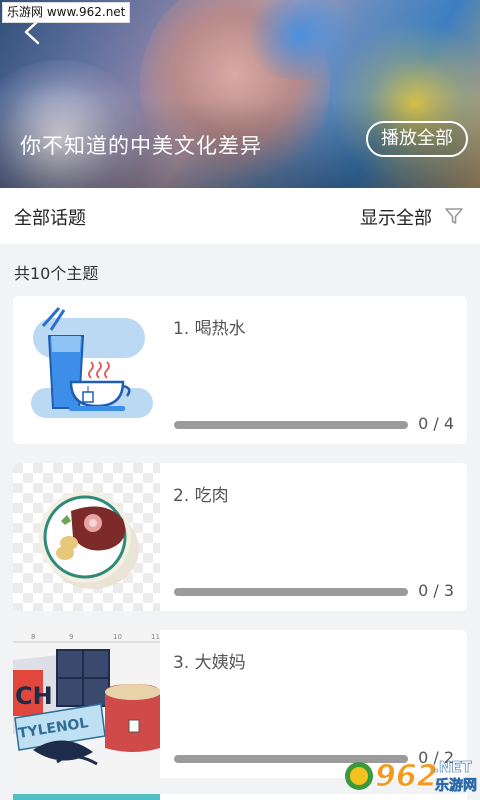  What do you see at coordinates (33, 637) in the screenshot?
I see `svg-text: 8` at bounding box center [33, 637].